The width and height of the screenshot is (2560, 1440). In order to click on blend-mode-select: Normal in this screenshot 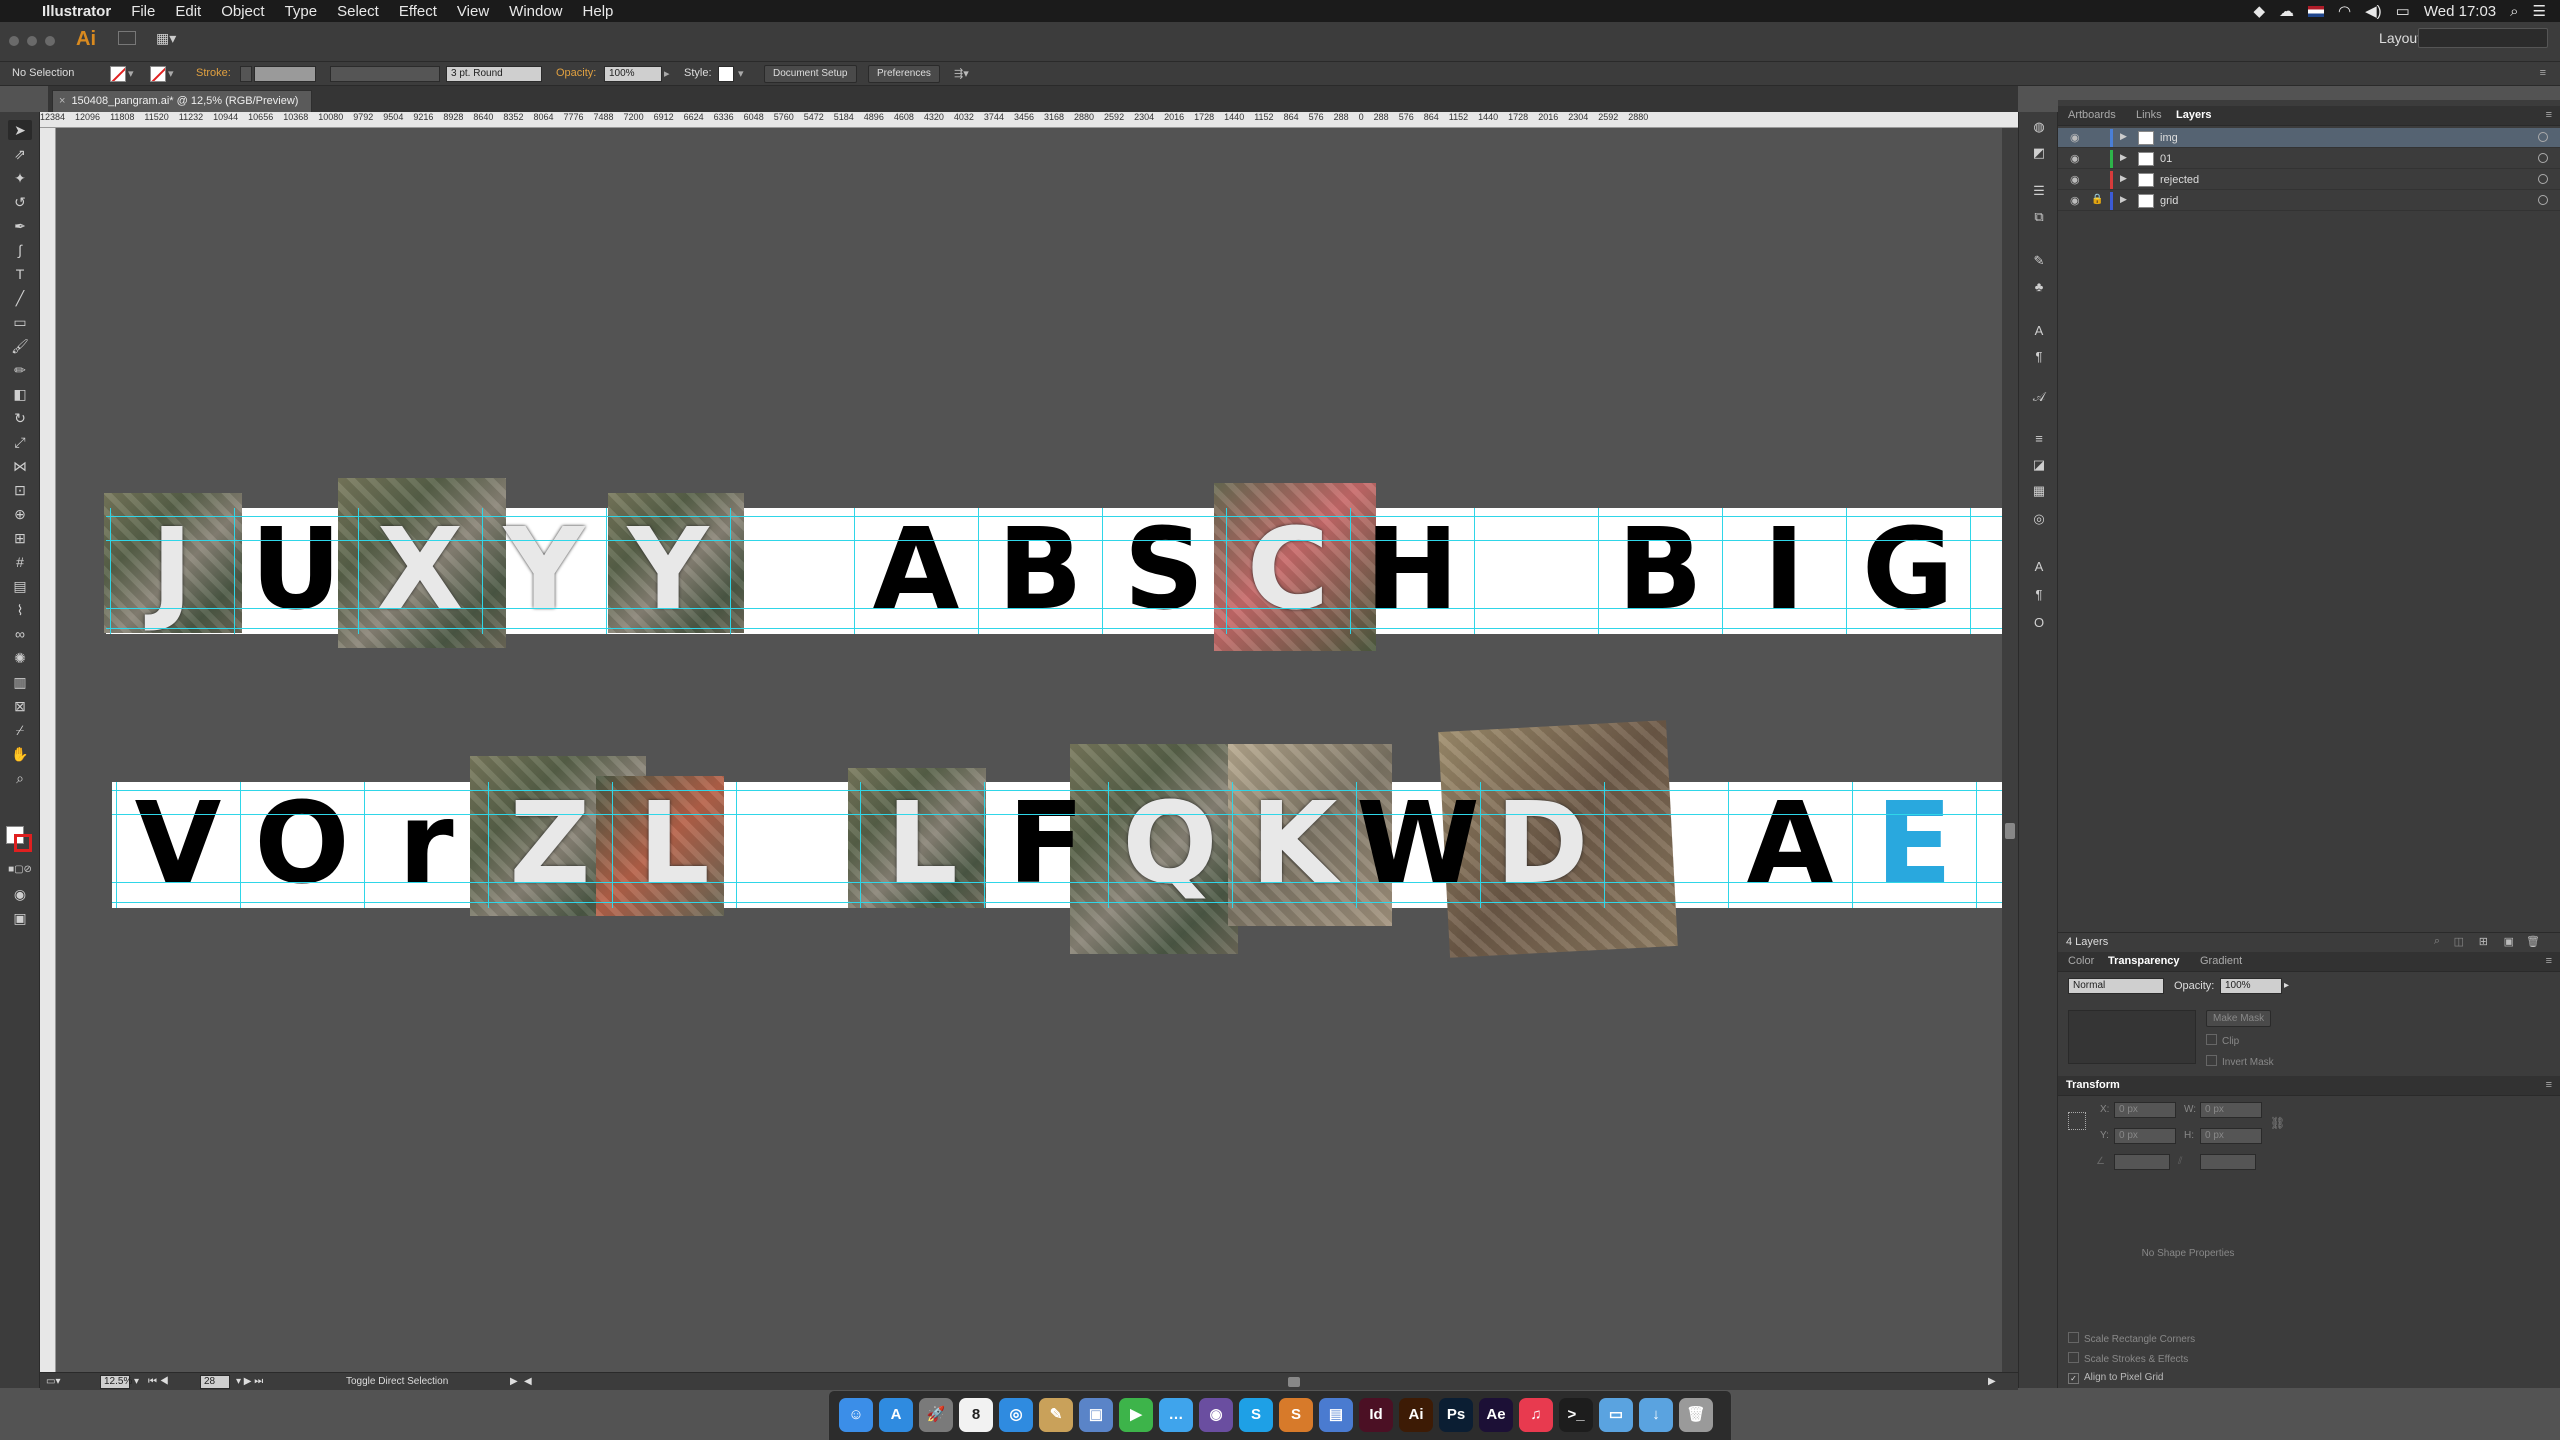, I will do `click(2116, 986)`.